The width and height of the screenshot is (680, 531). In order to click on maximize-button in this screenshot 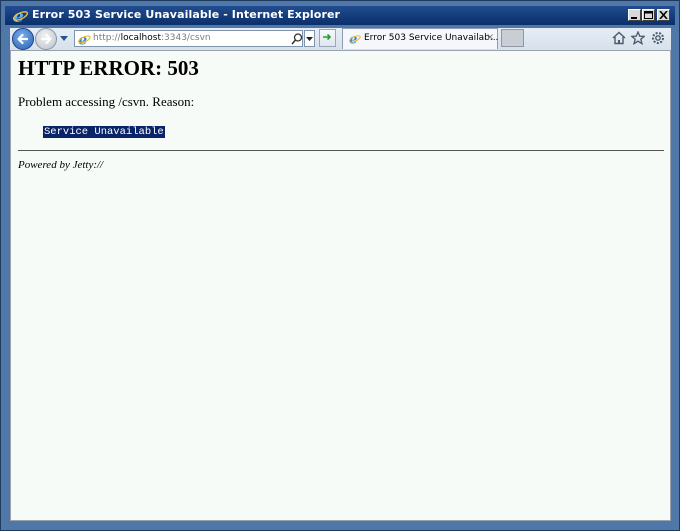, I will do `click(648, 15)`.